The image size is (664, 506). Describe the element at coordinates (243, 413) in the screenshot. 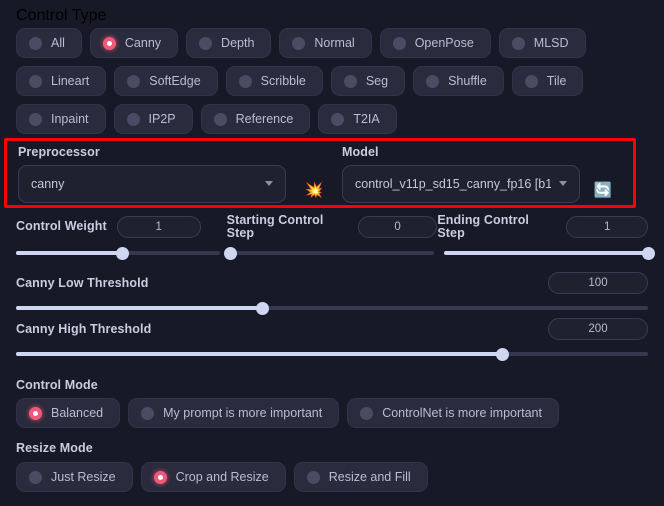

I see `control-mode-option-label: My prompt is more important` at that location.